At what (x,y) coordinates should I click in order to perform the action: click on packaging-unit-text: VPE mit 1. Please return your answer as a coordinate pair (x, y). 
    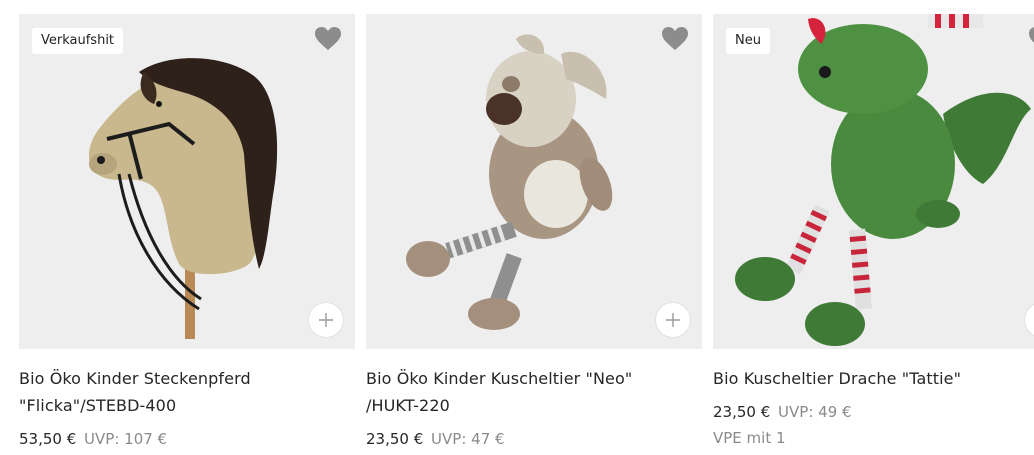
    Looking at the image, I should click on (749, 438).